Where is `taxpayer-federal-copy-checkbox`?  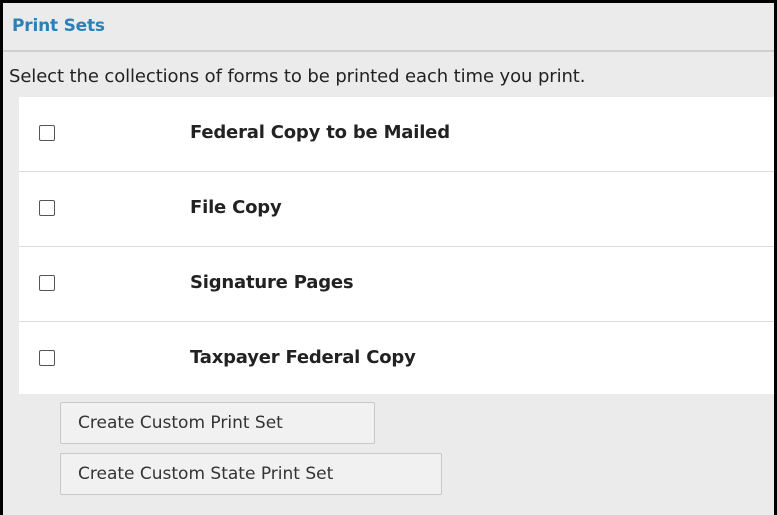 taxpayer-federal-copy-checkbox is located at coordinates (47, 358).